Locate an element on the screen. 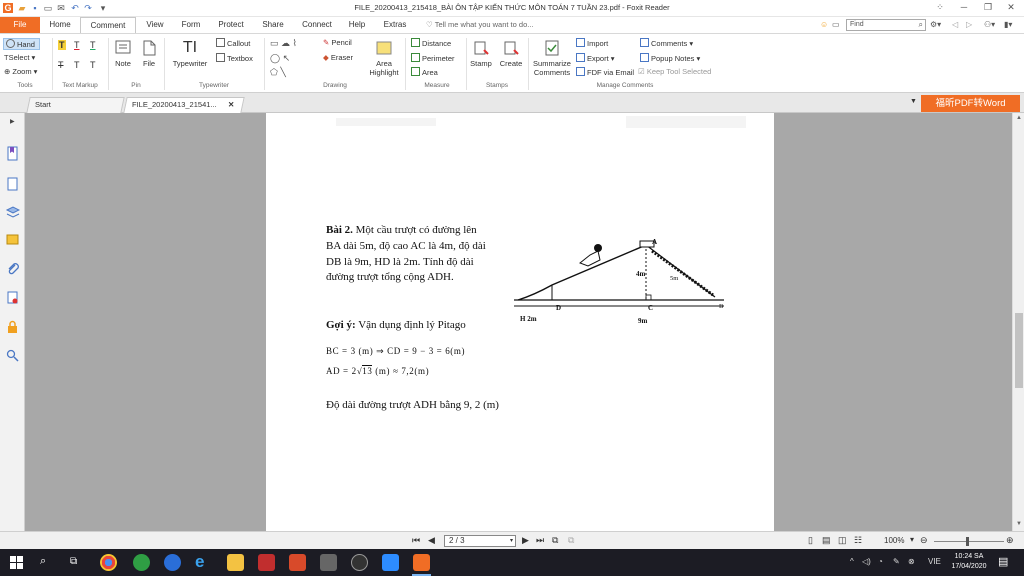 The width and height of the screenshot is (1024, 576). keep-tool-selected-checkbox: ☑ Keep Tool Selected is located at coordinates (674, 71).